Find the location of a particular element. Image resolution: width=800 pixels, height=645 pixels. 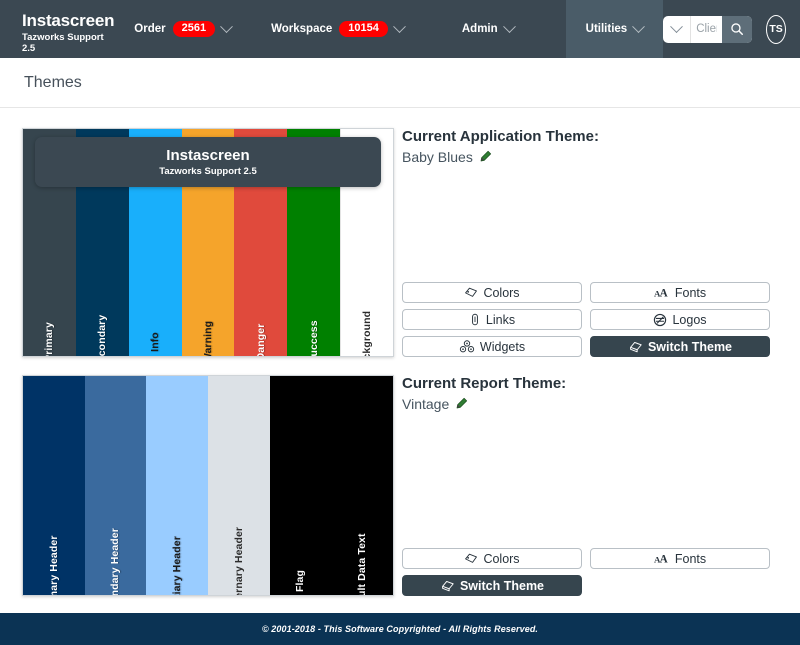

report-theme-name: Vintage is located at coordinates (426, 403).